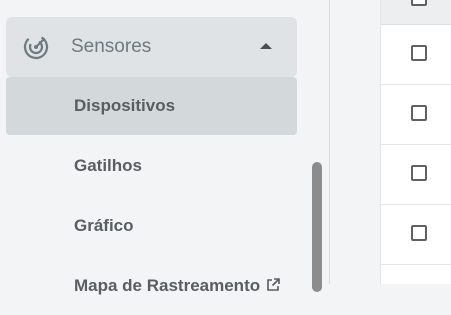  I want to click on sidebar-item-label-wrap: Mapa de Rastreamento, so click(177, 286).